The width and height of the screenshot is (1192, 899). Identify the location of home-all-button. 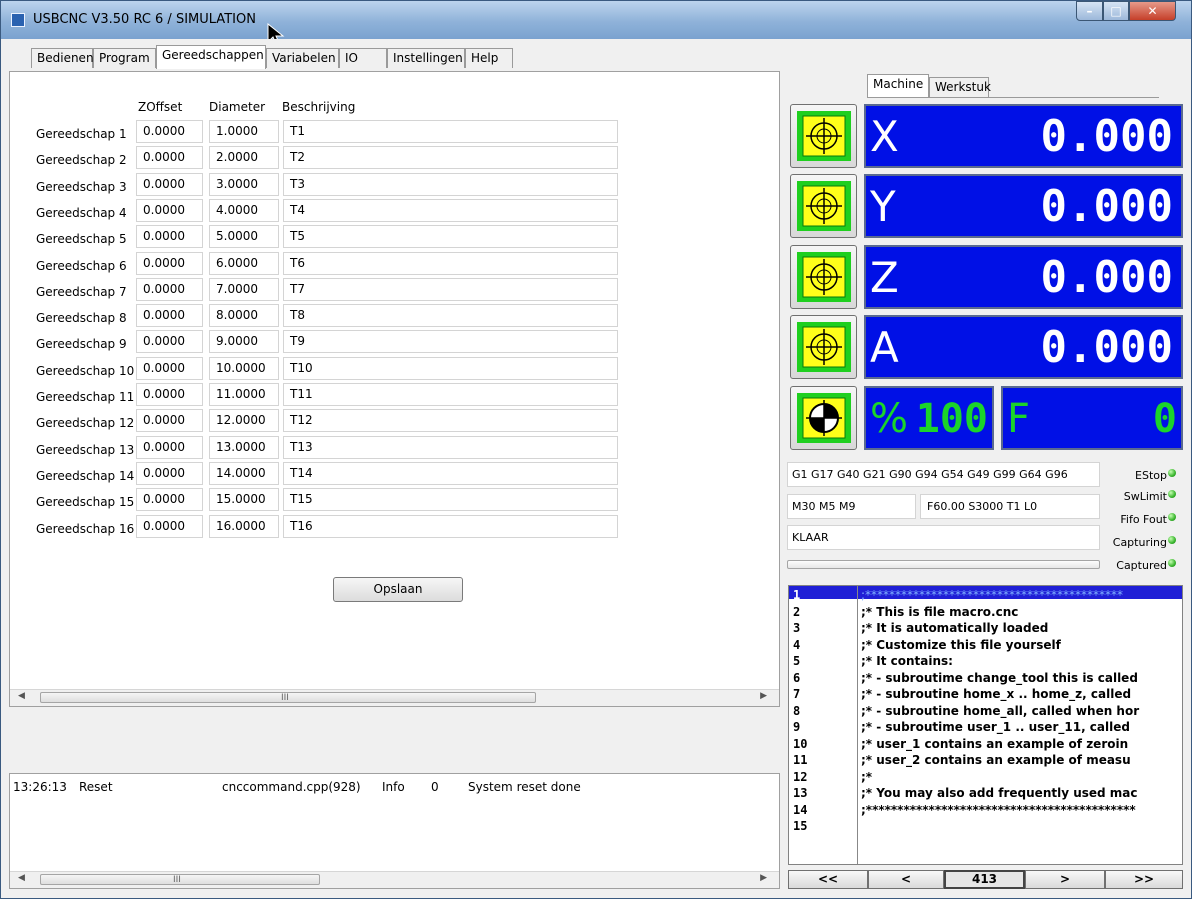
(823, 418).